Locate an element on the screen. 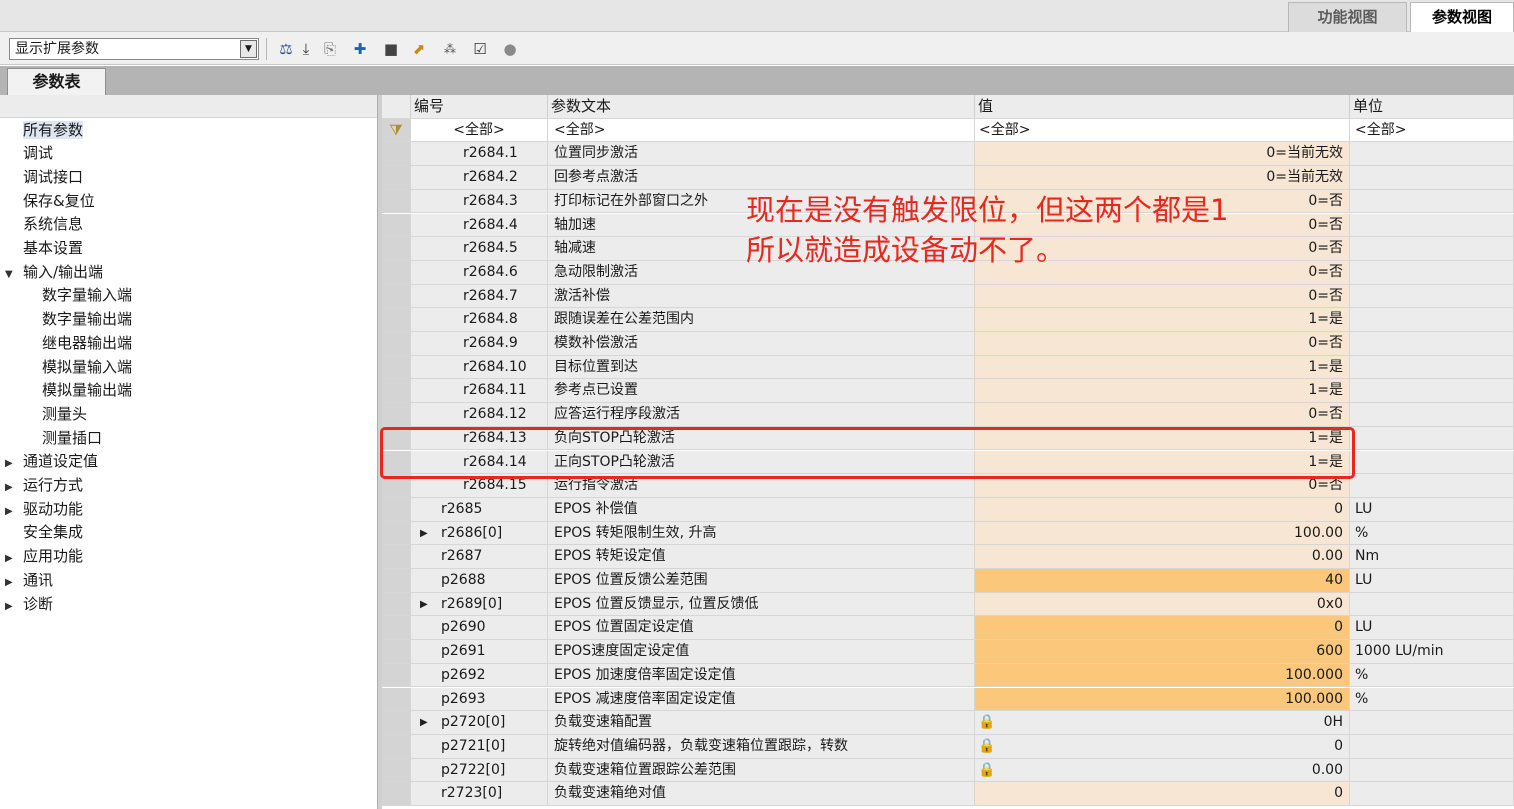 The width and height of the screenshot is (1514, 809). table-row: p2691 EPOS速度固定设定值 600 1000 LU/min is located at coordinates (948, 652).